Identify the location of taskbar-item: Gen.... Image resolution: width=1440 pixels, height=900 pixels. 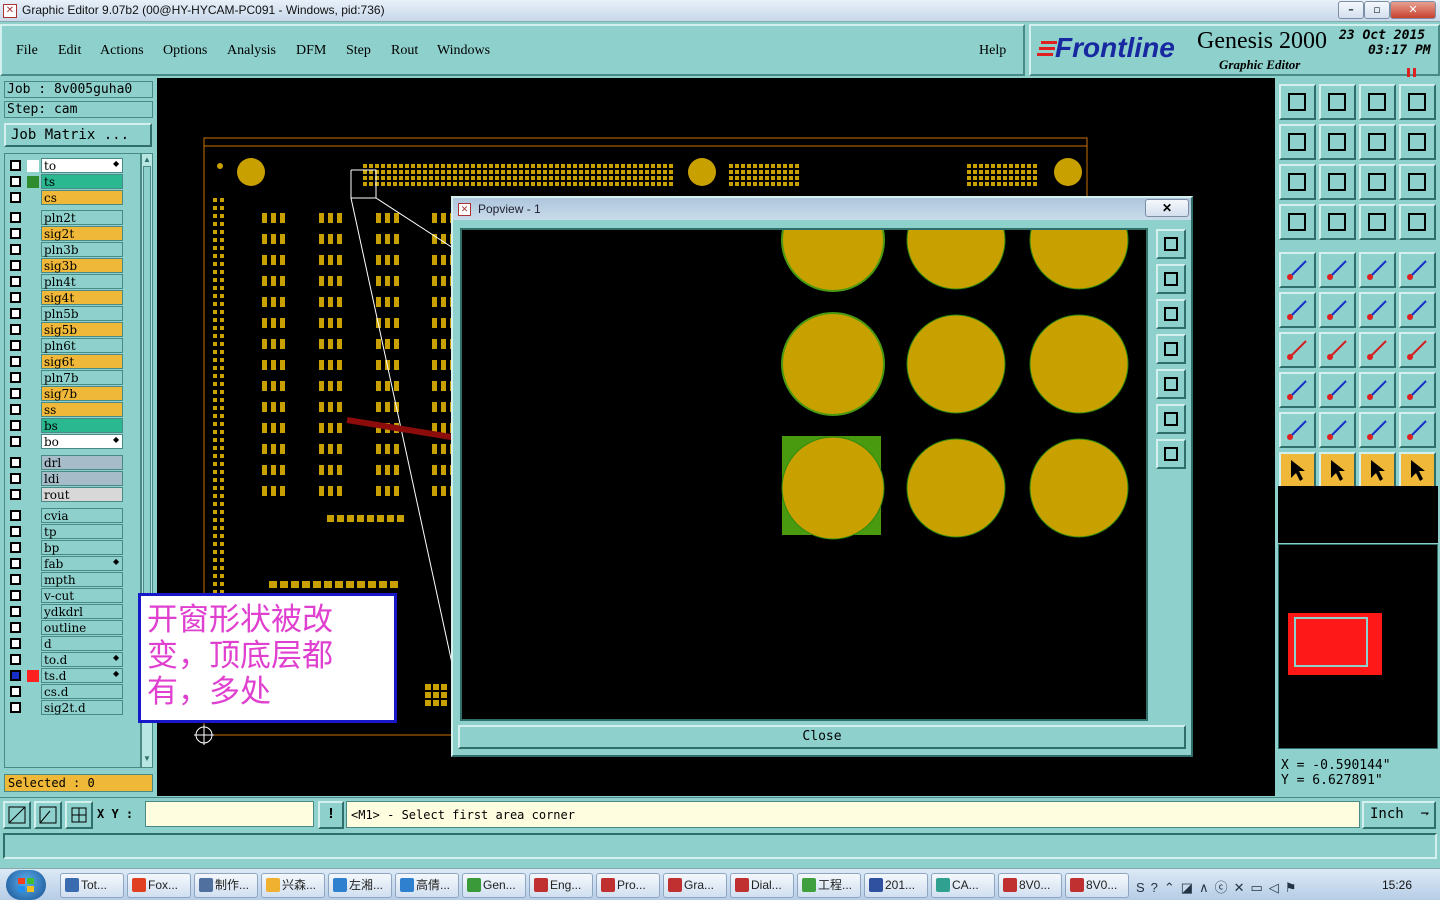
(494, 885).